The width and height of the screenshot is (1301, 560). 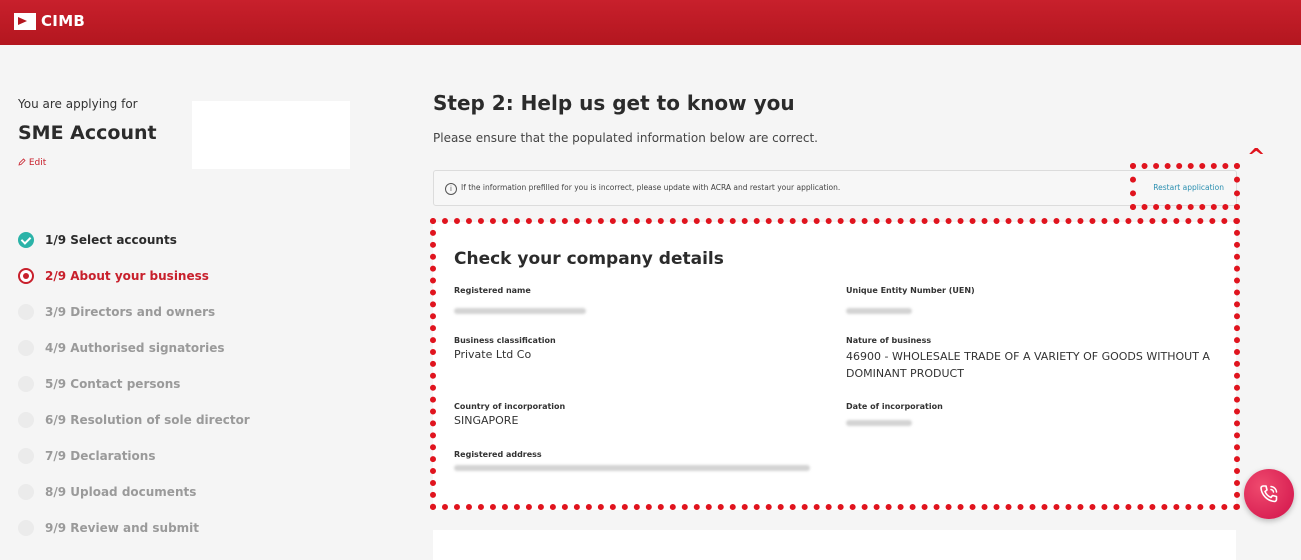 I want to click on pencil-icon, so click(x=22, y=162).